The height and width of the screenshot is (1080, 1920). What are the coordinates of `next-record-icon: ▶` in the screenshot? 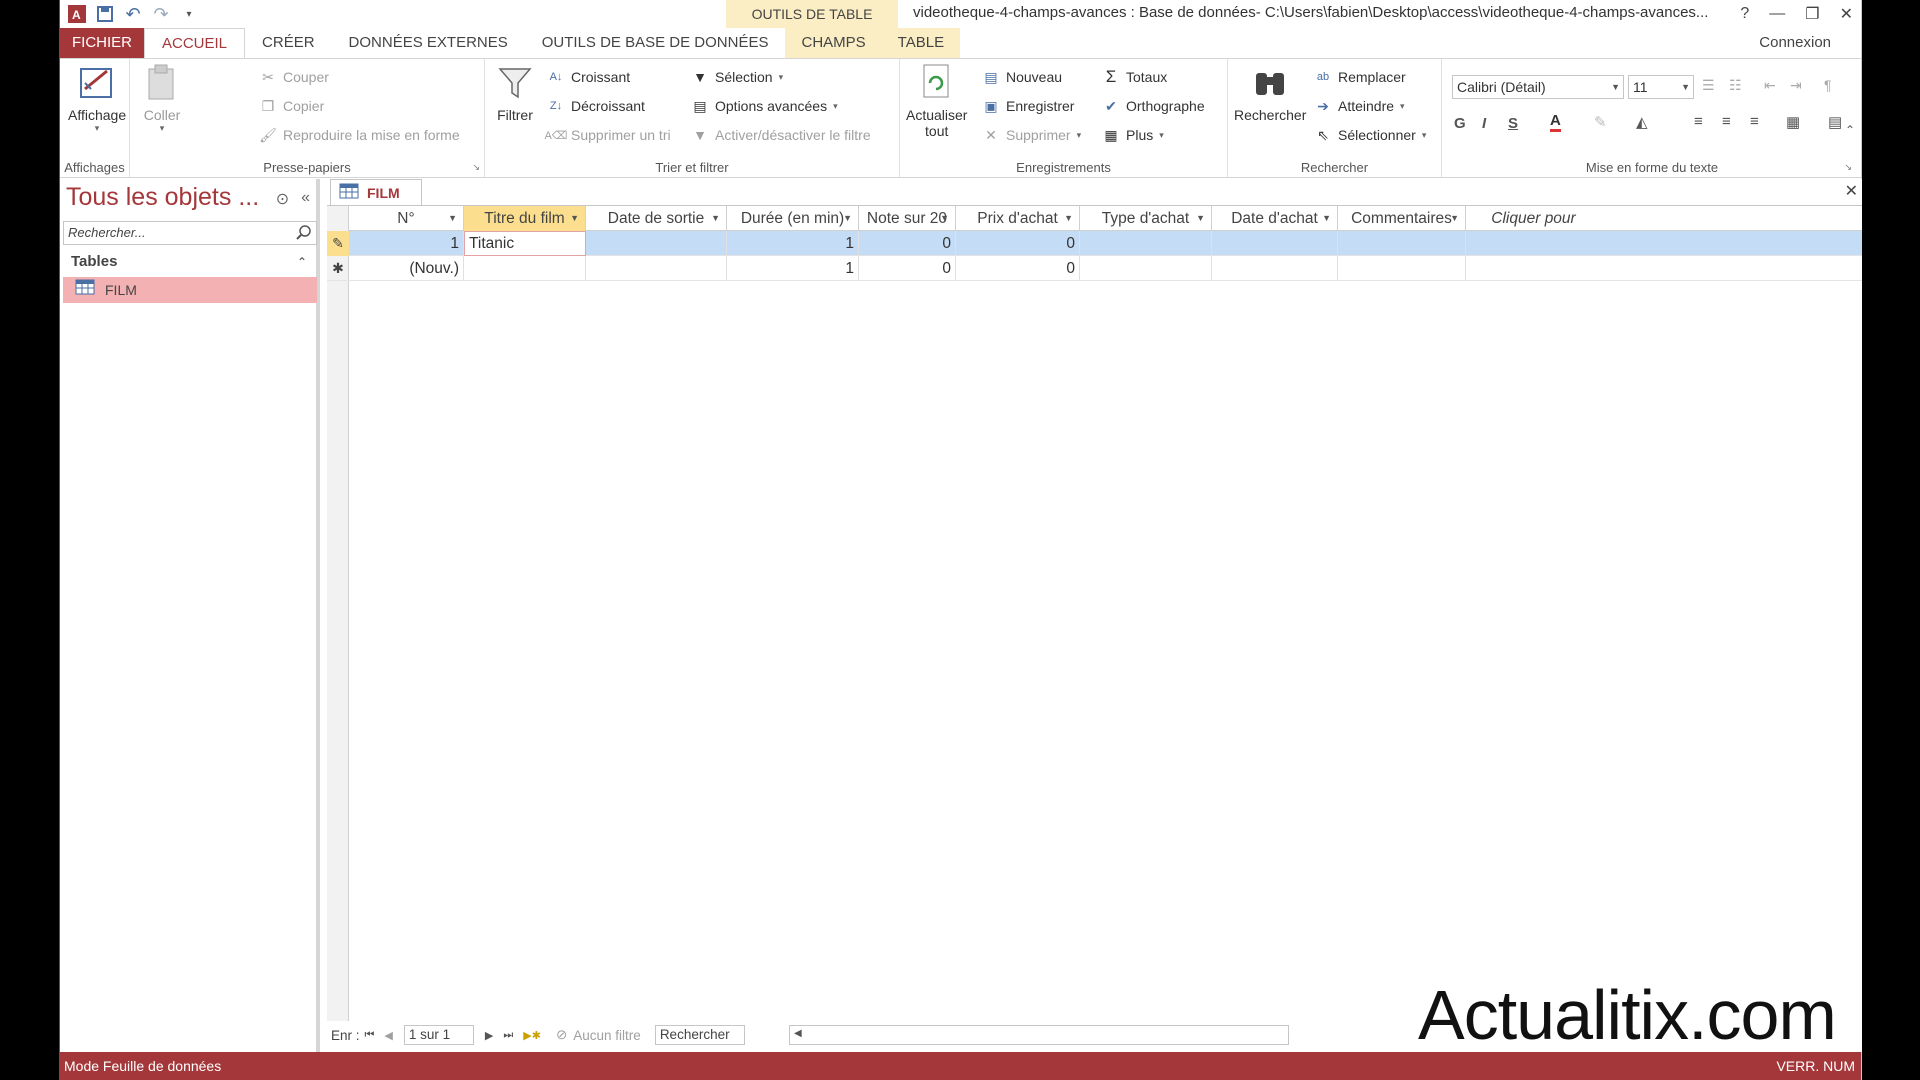 It's located at (489, 1035).